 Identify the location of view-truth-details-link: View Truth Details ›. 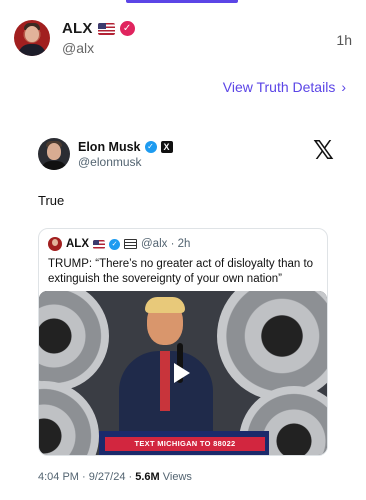
(284, 87).